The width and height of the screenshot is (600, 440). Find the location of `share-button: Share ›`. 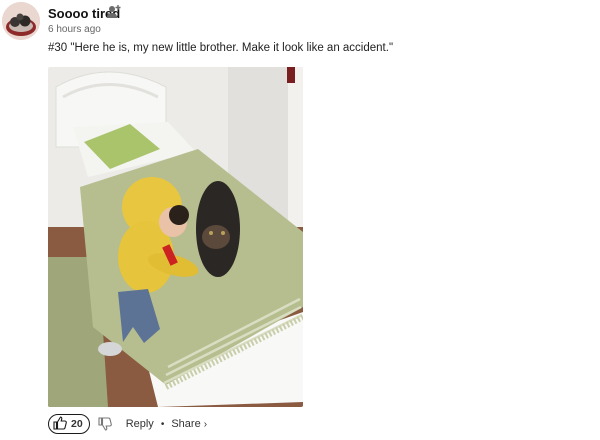

share-button: Share › is located at coordinates (189, 424).